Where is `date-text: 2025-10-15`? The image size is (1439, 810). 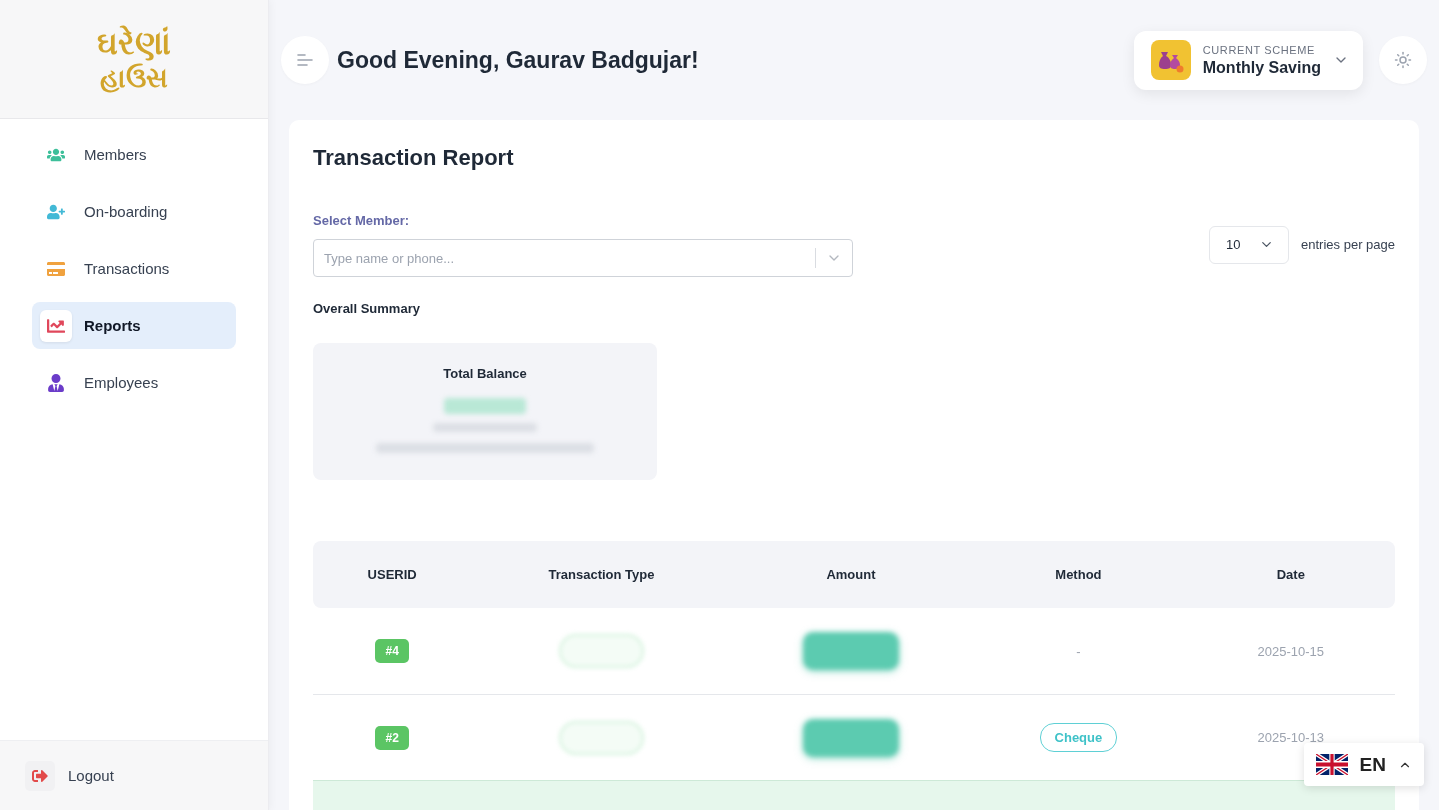 date-text: 2025-10-15 is located at coordinates (1291, 651).